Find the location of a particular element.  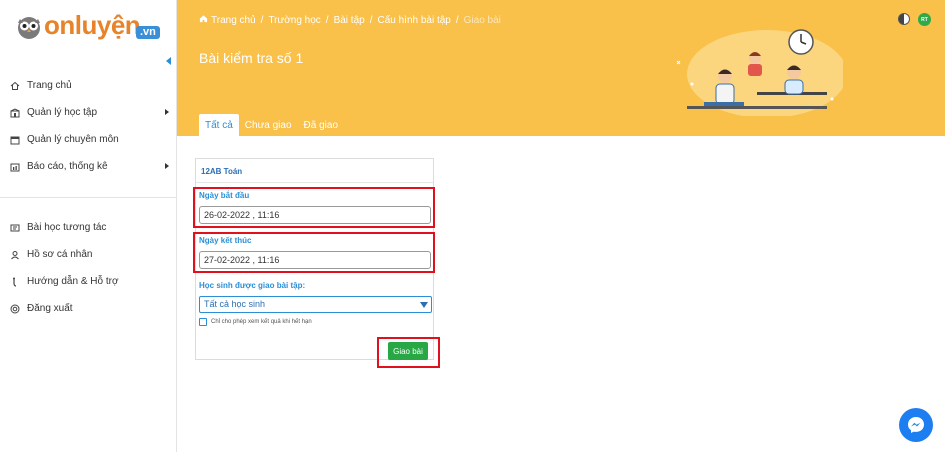

sidebar-item-label: Trang chủ is located at coordinates (49, 85).